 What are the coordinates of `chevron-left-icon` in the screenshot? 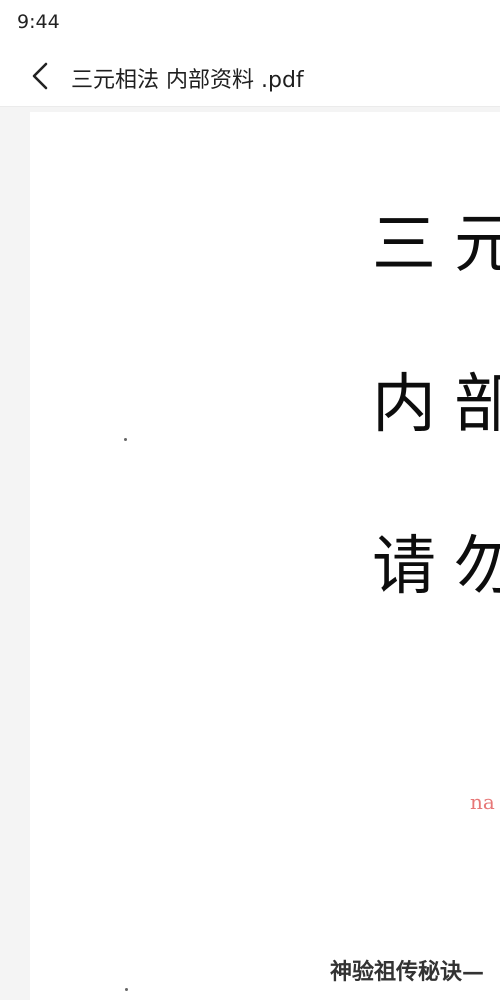 It's located at (40, 76).